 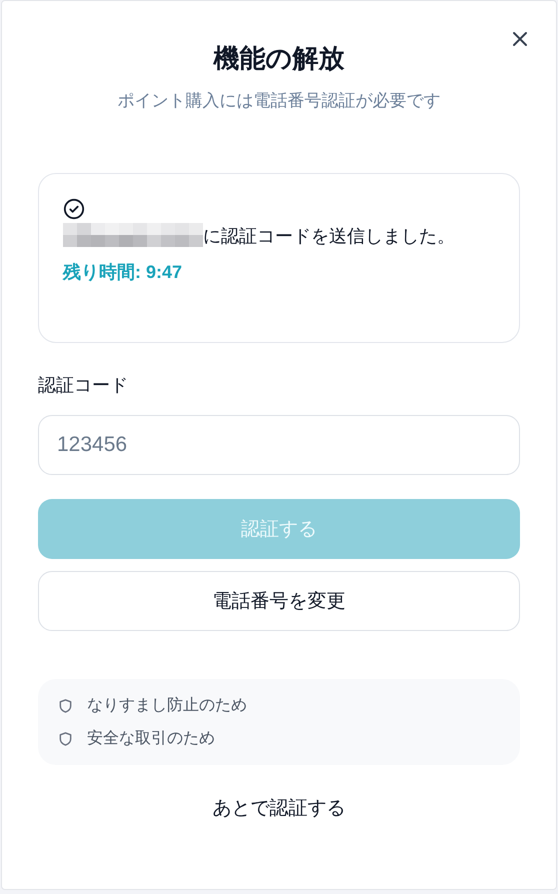 What do you see at coordinates (279, 101) in the screenshot?
I see `dialog-subtitle: ポイント購入には電話番号認証が必要です` at bounding box center [279, 101].